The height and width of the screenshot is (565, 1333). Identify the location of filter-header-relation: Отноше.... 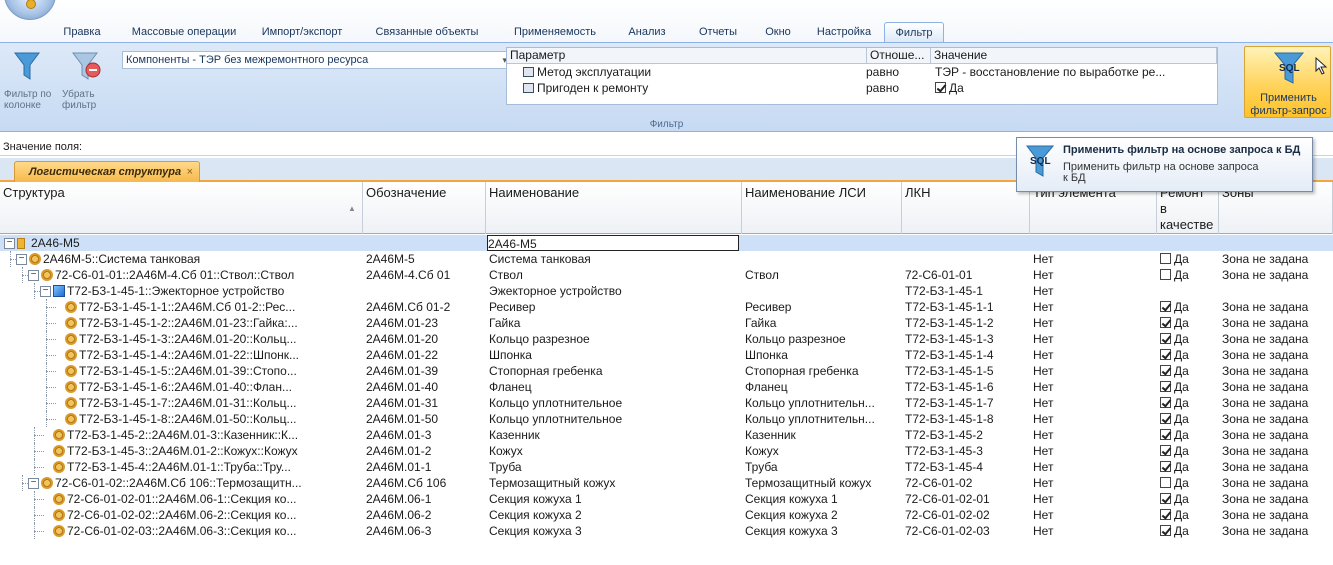
(899, 56).